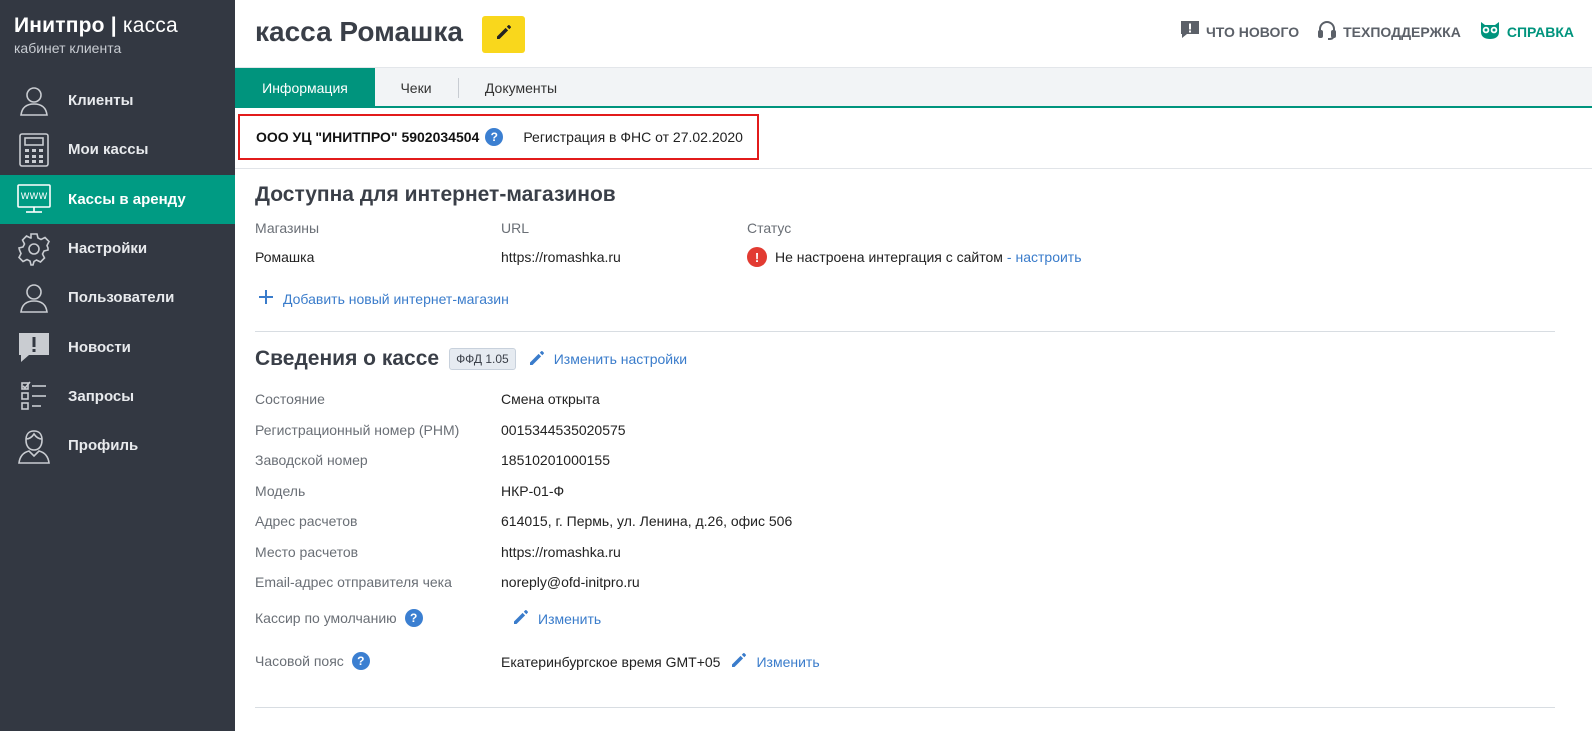 The image size is (1592, 731). I want to click on sidebar-item-label: Запросы, so click(101, 396).